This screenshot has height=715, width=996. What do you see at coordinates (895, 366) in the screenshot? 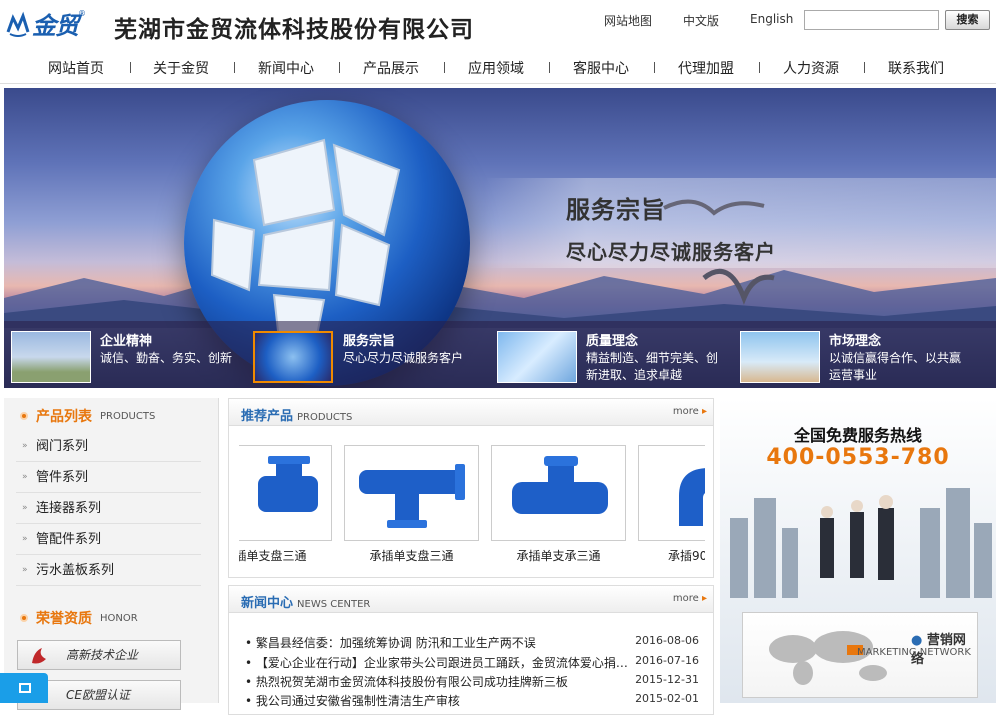
I see `thumb-desc: 以诚信赢得合作、以共赢运营事业` at bounding box center [895, 366].